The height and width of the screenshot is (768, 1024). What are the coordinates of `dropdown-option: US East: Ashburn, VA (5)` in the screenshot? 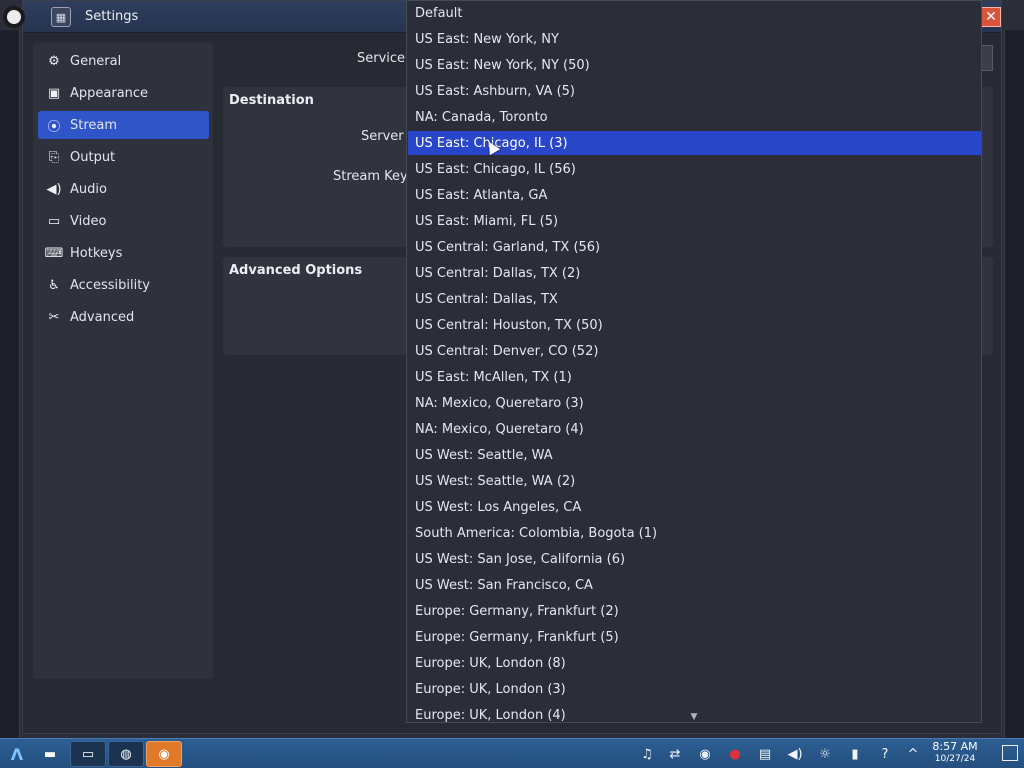 It's located at (694, 91).